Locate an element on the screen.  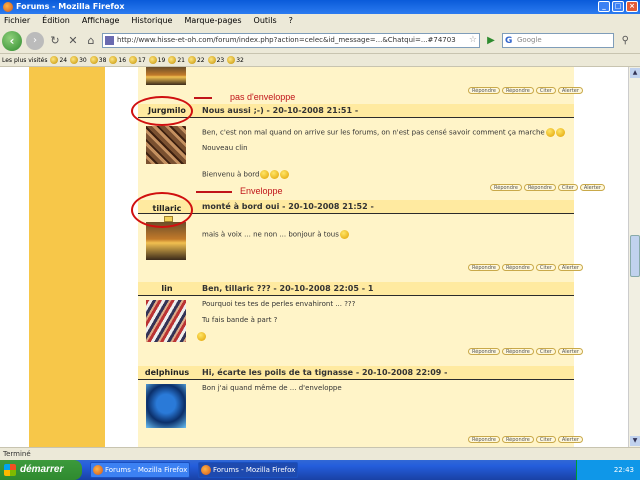
menu-bookmarks: Marque-pages is located at coordinates (212, 20).